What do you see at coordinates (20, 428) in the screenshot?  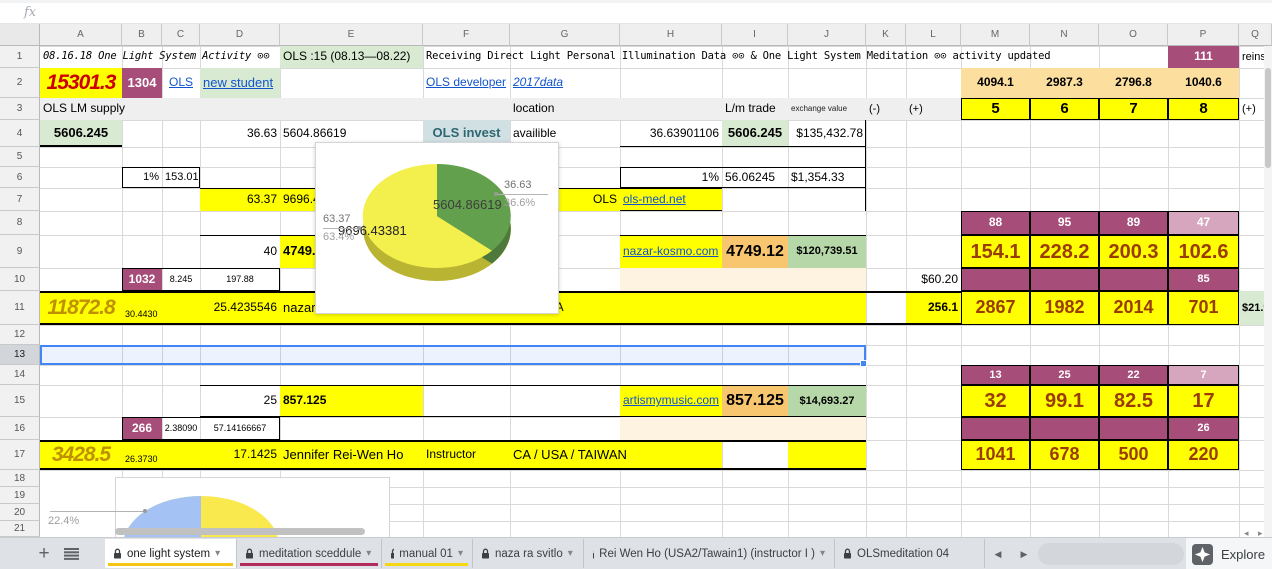 I see `row-header: 16` at bounding box center [20, 428].